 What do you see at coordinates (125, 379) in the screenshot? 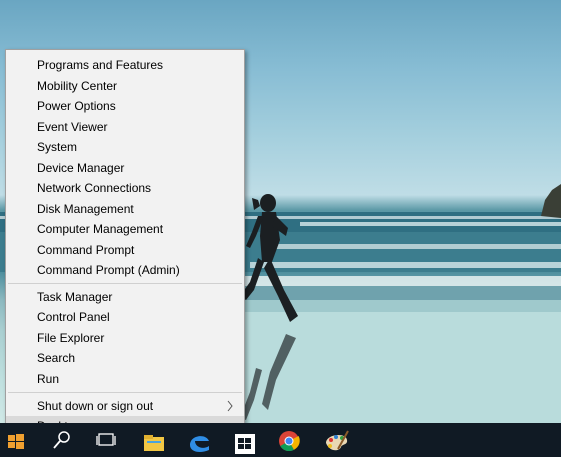
I see `menu-item-run: Run` at bounding box center [125, 379].